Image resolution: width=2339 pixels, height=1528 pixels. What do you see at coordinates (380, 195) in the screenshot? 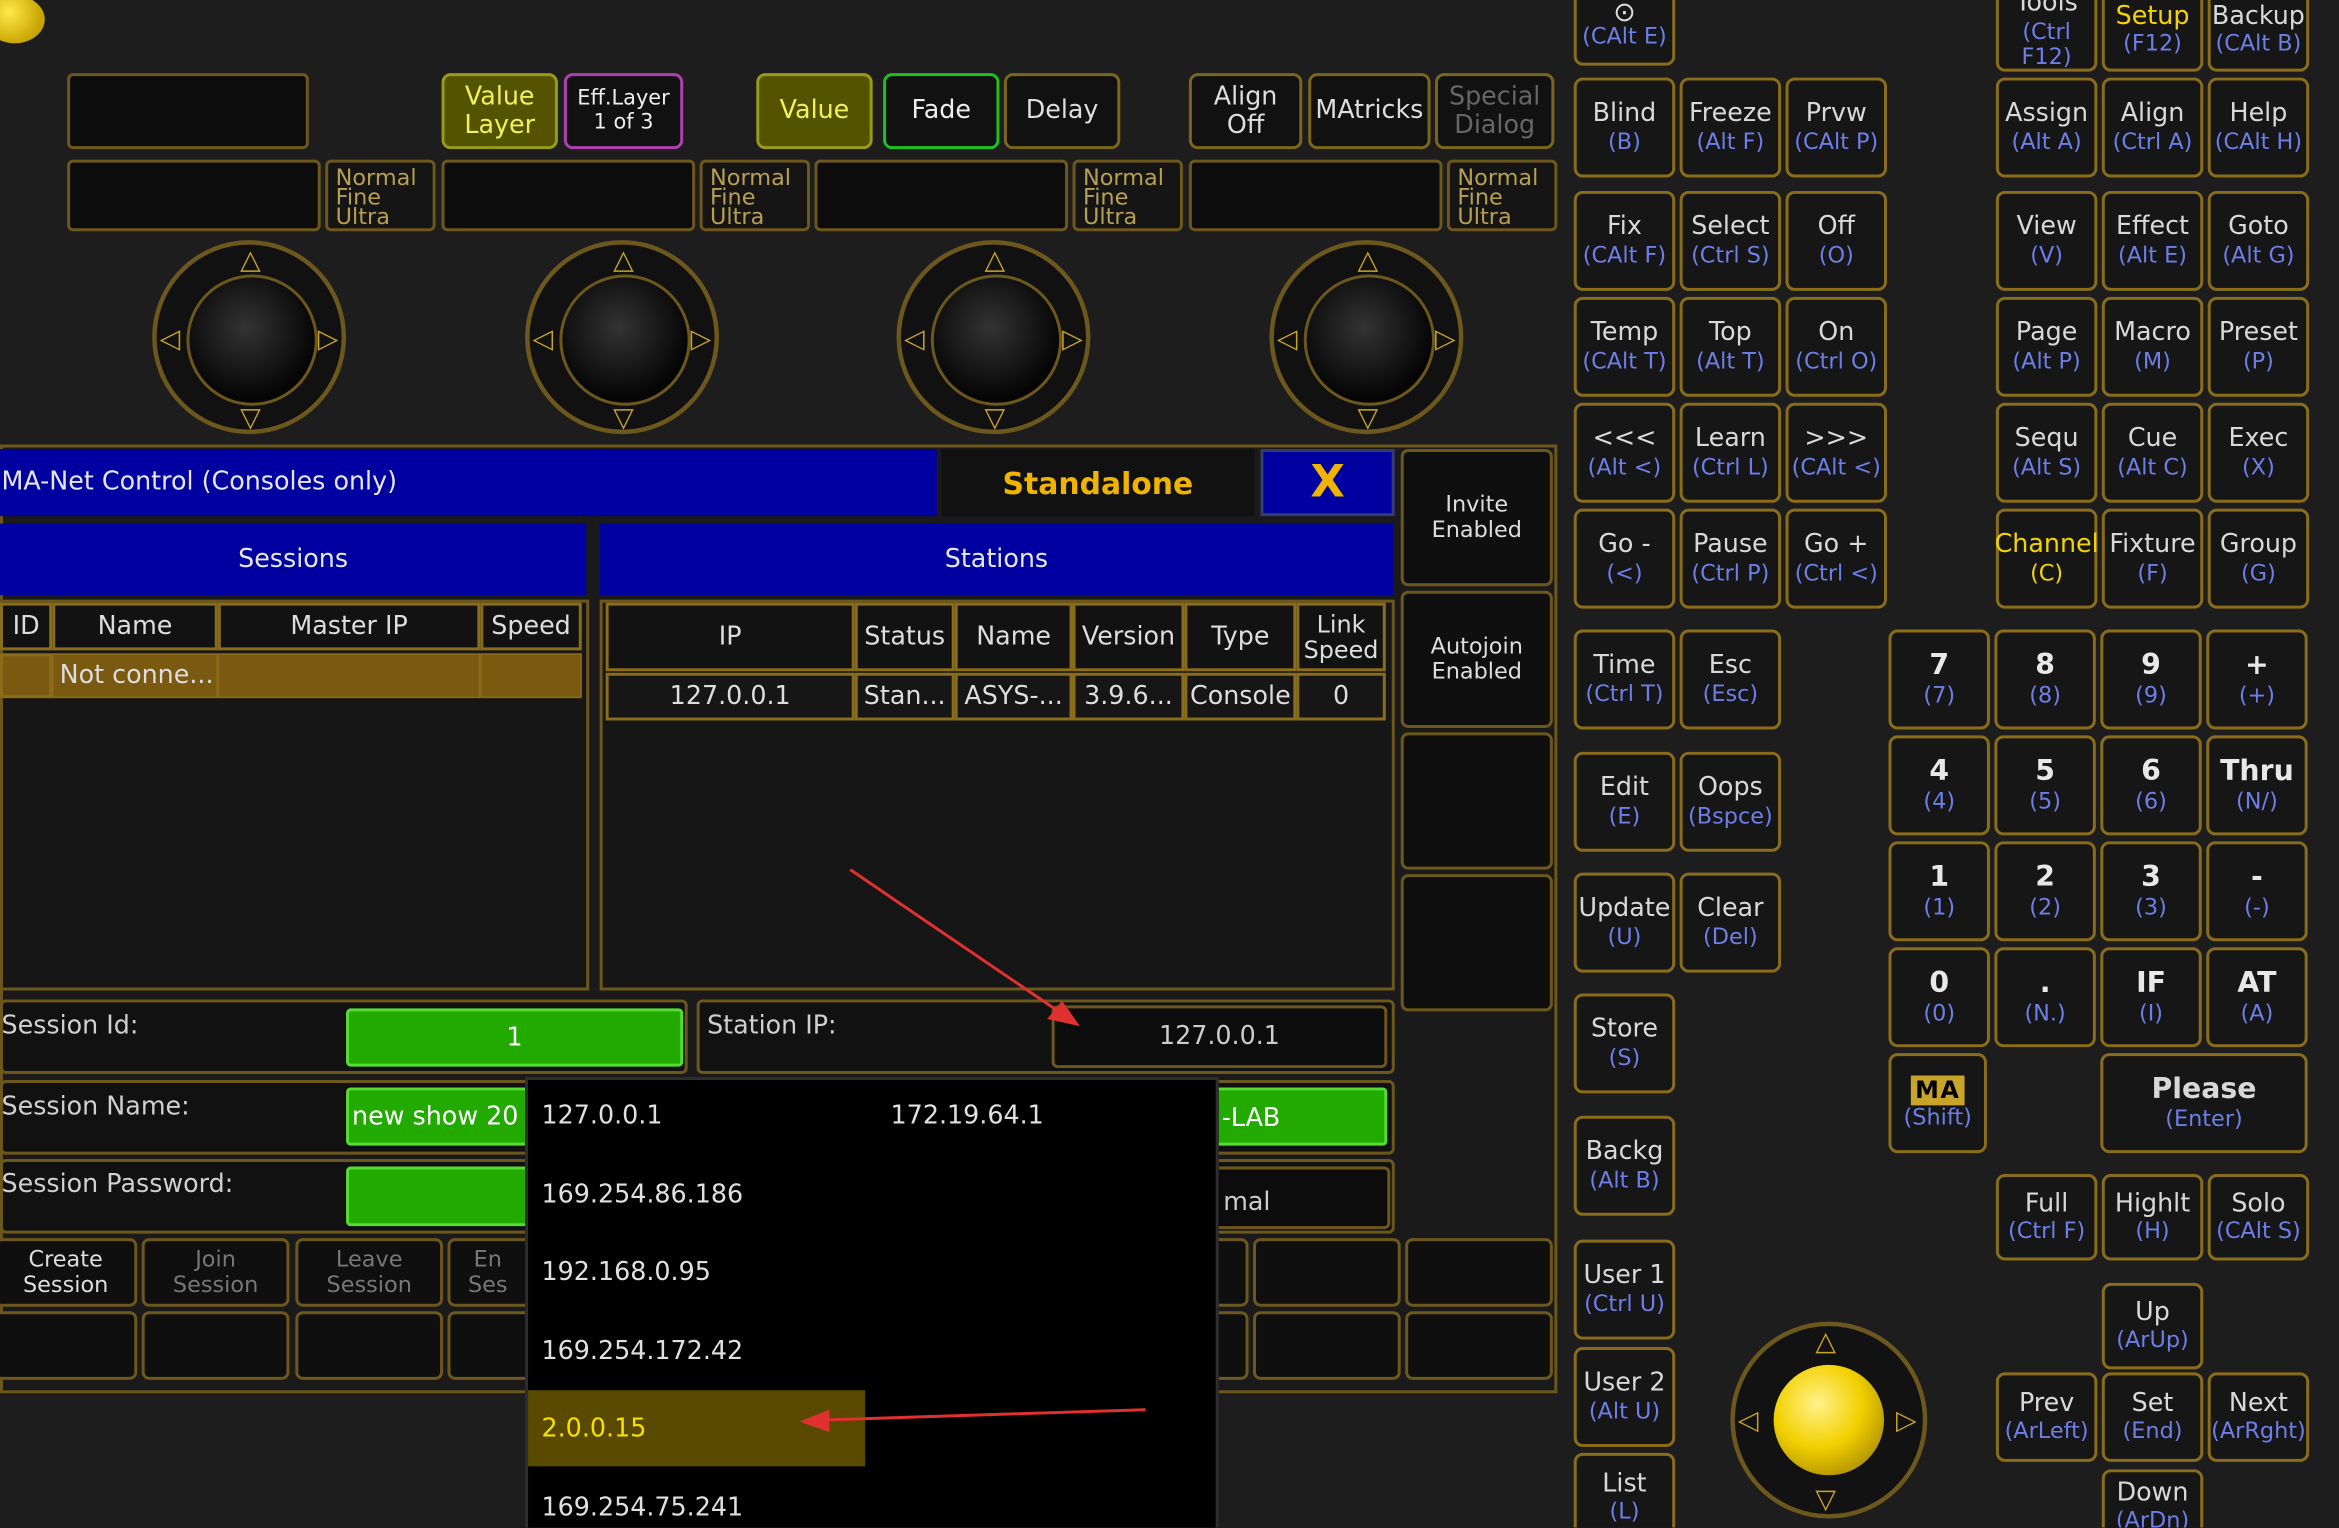
I see `encoder-1-resolution: Normal Fine Ultra` at bounding box center [380, 195].